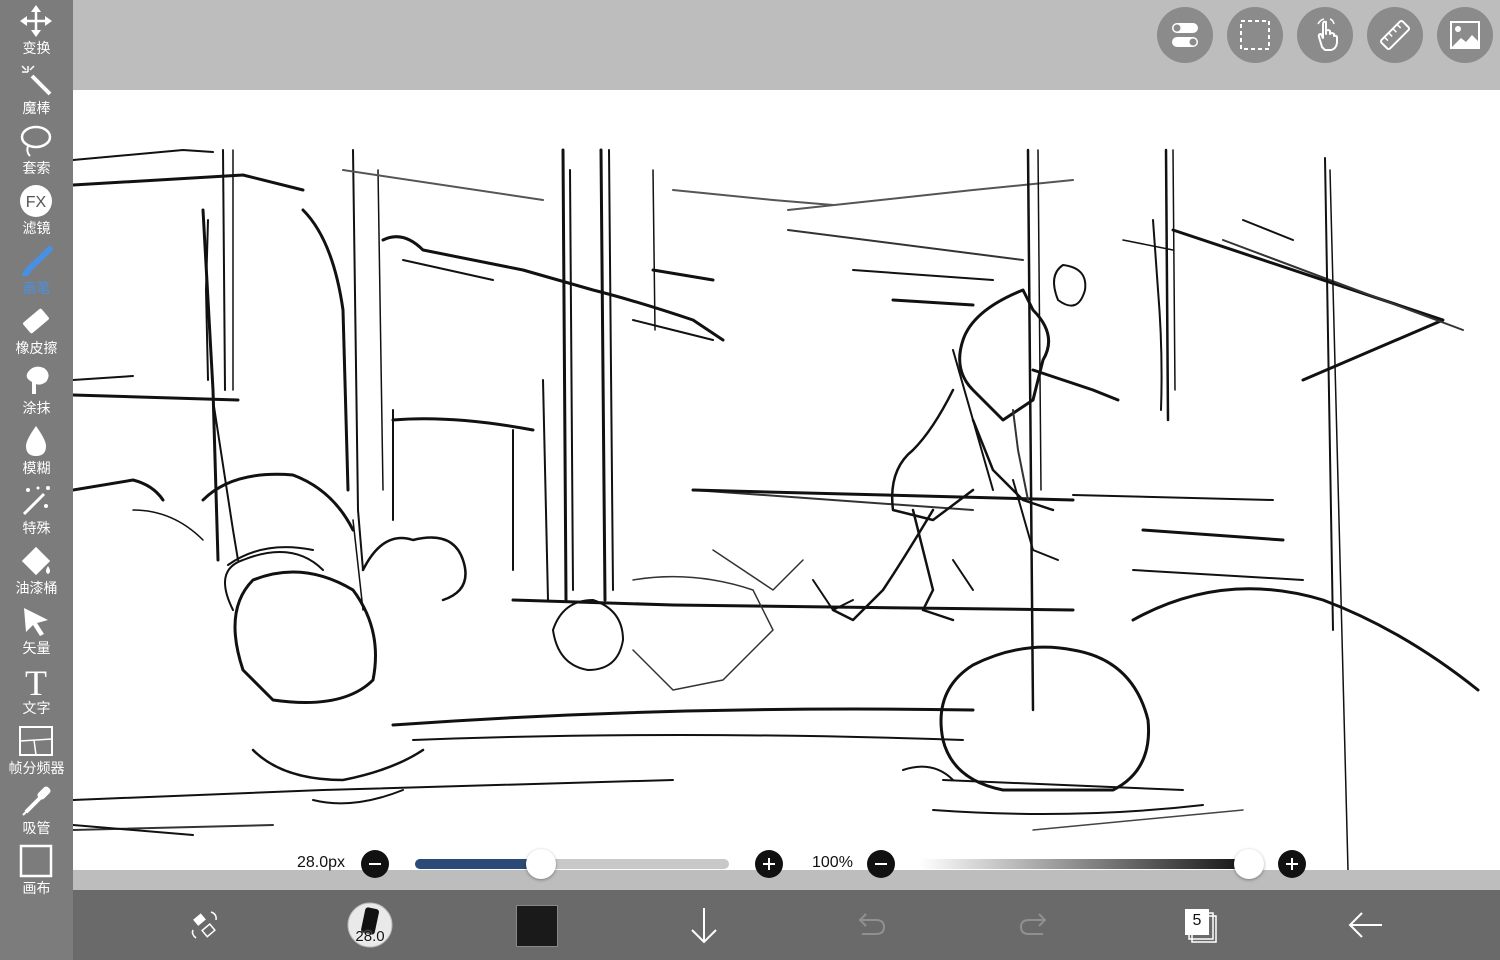  Describe the element at coordinates (36, 168) in the screenshot. I see `tool-label: 套索` at that location.